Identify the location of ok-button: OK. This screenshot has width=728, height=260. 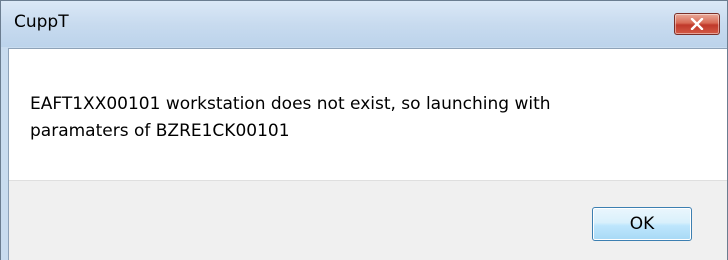
(642, 224).